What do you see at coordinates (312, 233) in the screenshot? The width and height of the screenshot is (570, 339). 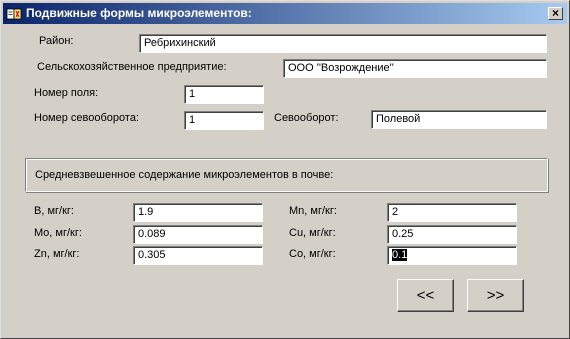 I see `cu-label: Cu, мг/кг:` at bounding box center [312, 233].